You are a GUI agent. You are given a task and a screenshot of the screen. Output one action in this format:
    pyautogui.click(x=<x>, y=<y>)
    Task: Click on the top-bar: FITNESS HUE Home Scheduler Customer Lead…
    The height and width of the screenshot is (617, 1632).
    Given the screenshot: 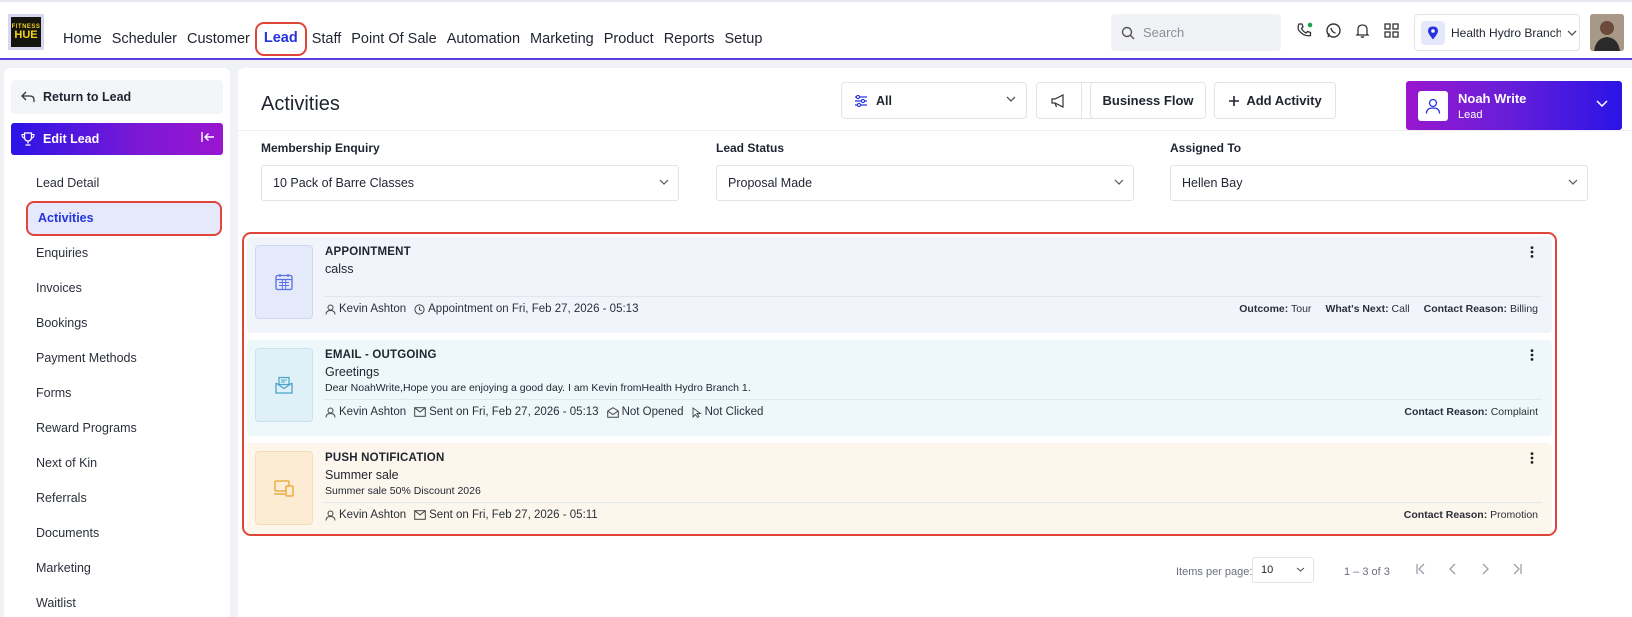 What is the action you would take?
    pyautogui.click(x=816, y=30)
    